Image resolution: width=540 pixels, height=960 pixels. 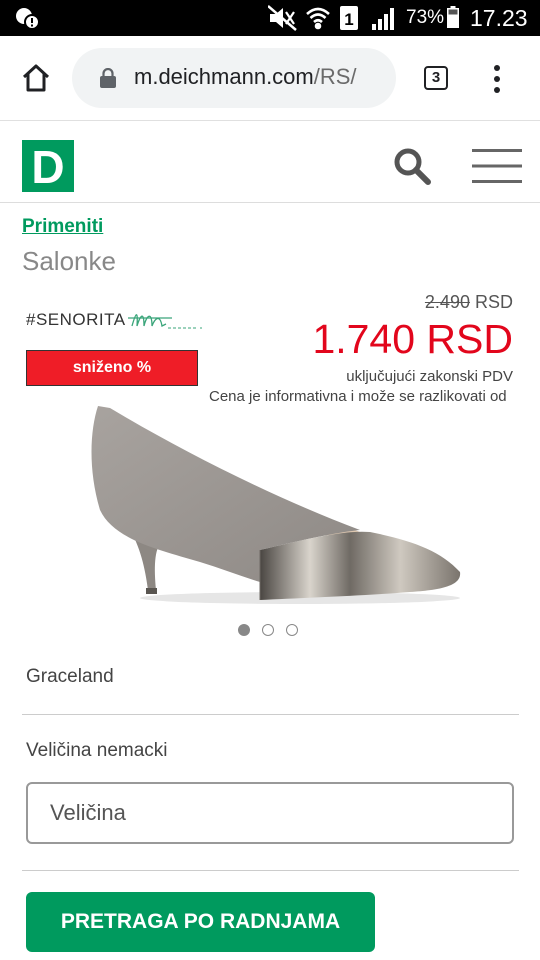 I want to click on home-icon, so click(x=36, y=78).